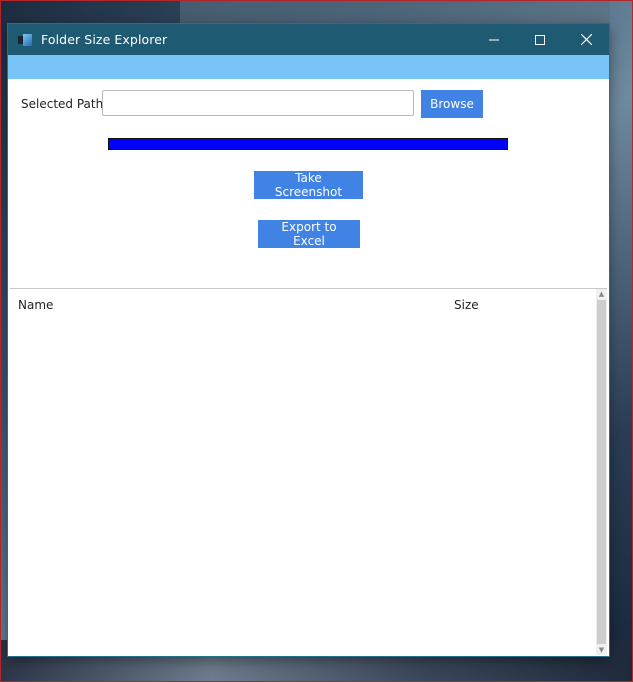  I want to click on column-header-size: Size, so click(466, 305).